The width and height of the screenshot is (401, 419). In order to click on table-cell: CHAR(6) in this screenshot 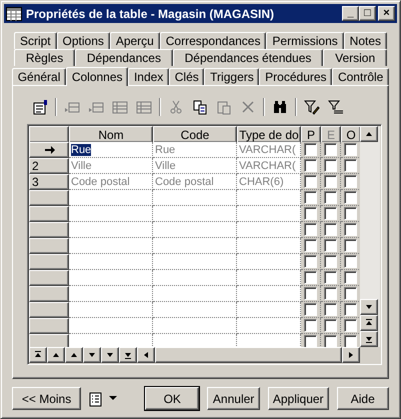, I will do `click(269, 182)`.